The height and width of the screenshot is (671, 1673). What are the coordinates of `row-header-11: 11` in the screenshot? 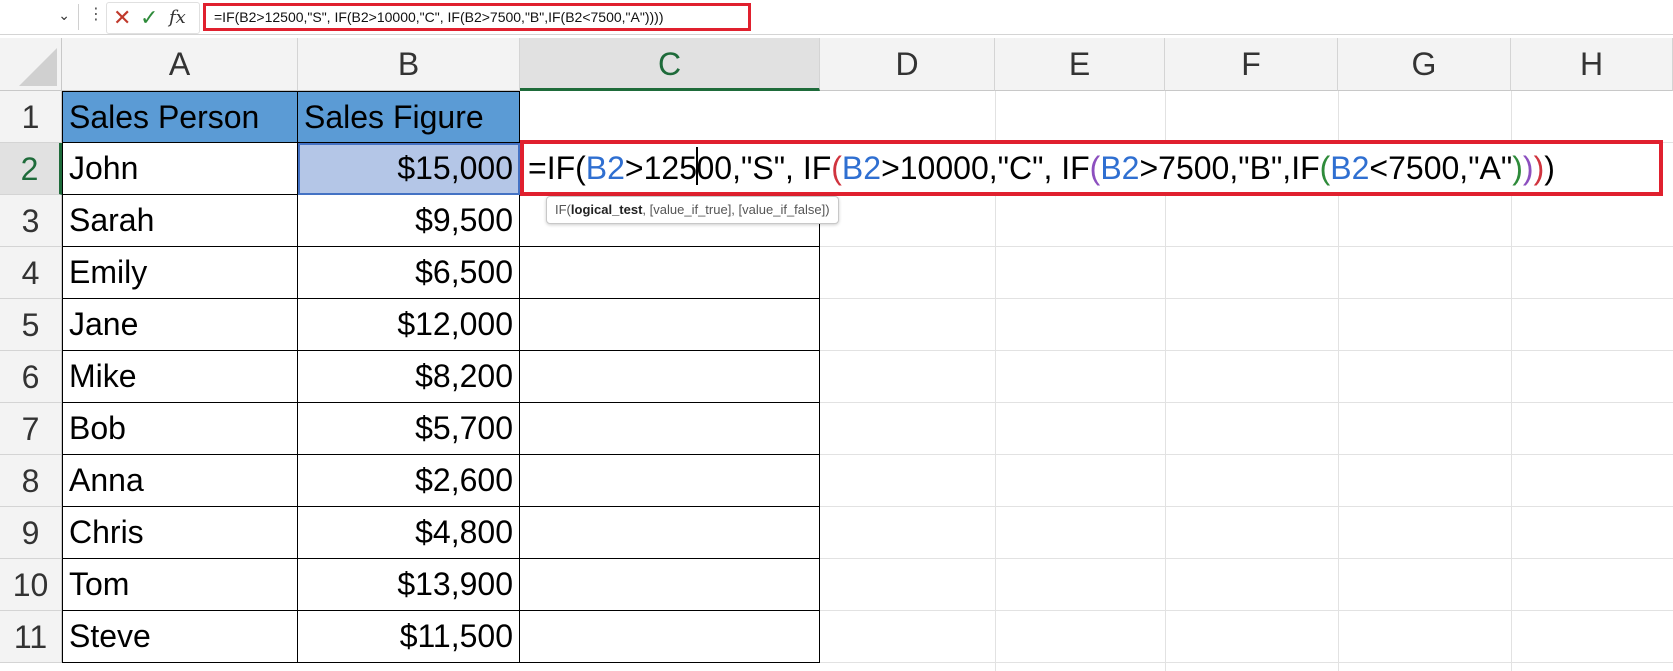 It's located at (31, 637).